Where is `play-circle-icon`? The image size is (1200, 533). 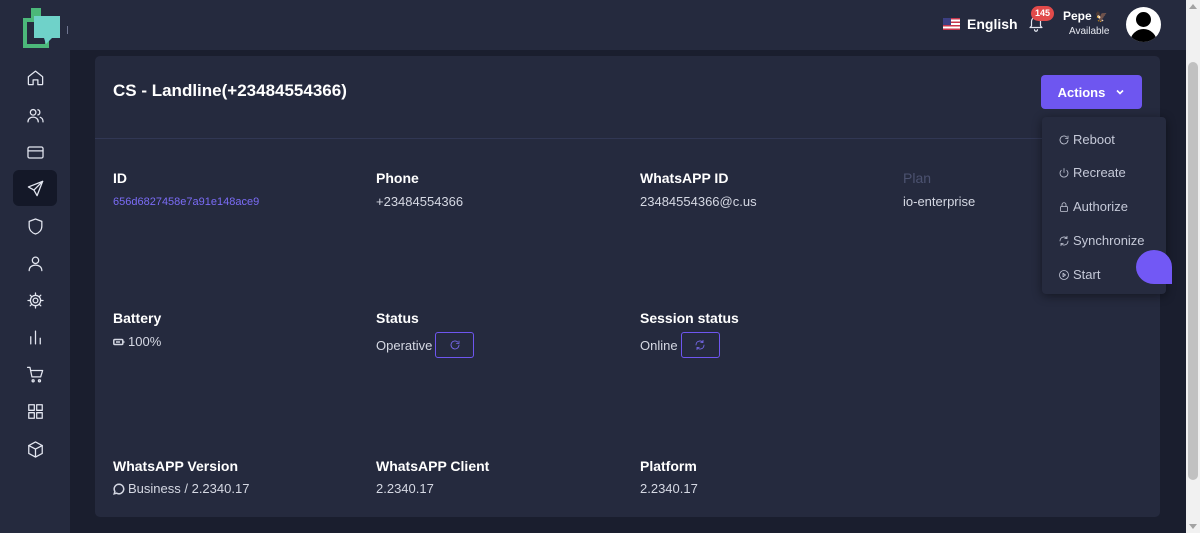 play-circle-icon is located at coordinates (1064, 274).